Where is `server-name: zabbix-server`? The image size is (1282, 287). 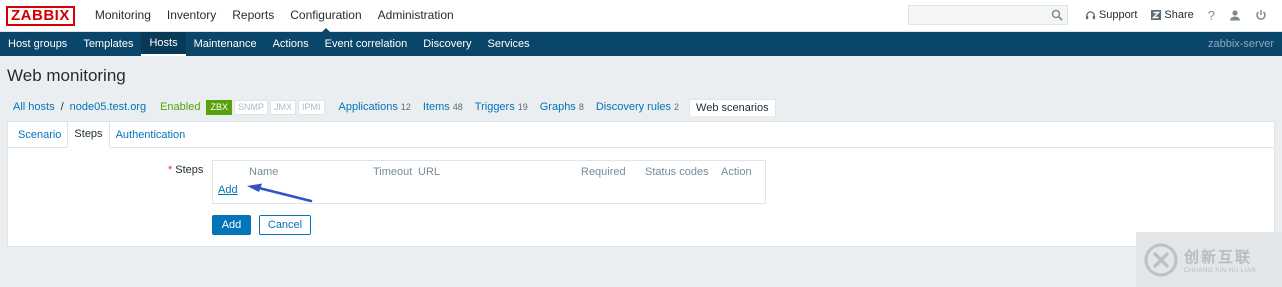 server-name: zabbix-server is located at coordinates (1240, 44).